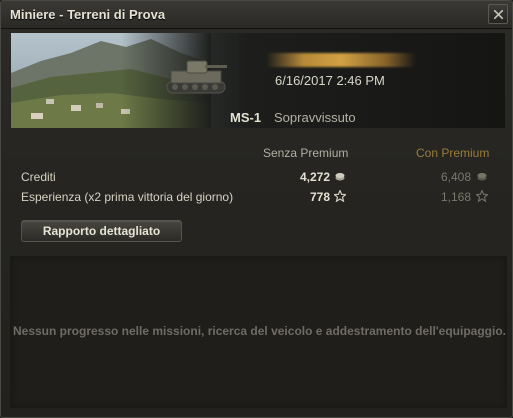 Image resolution: width=513 pixels, height=418 pixels. What do you see at coordinates (196, 77) in the screenshot?
I see `tank-icon` at bounding box center [196, 77].